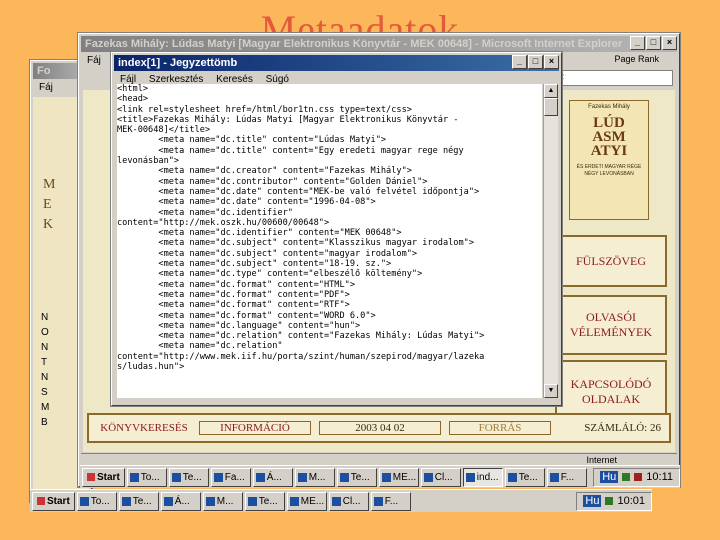 The image size is (720, 540). Describe the element at coordinates (636, 59) in the screenshot. I see `ie-toolbar-right: Page Rank` at that location.